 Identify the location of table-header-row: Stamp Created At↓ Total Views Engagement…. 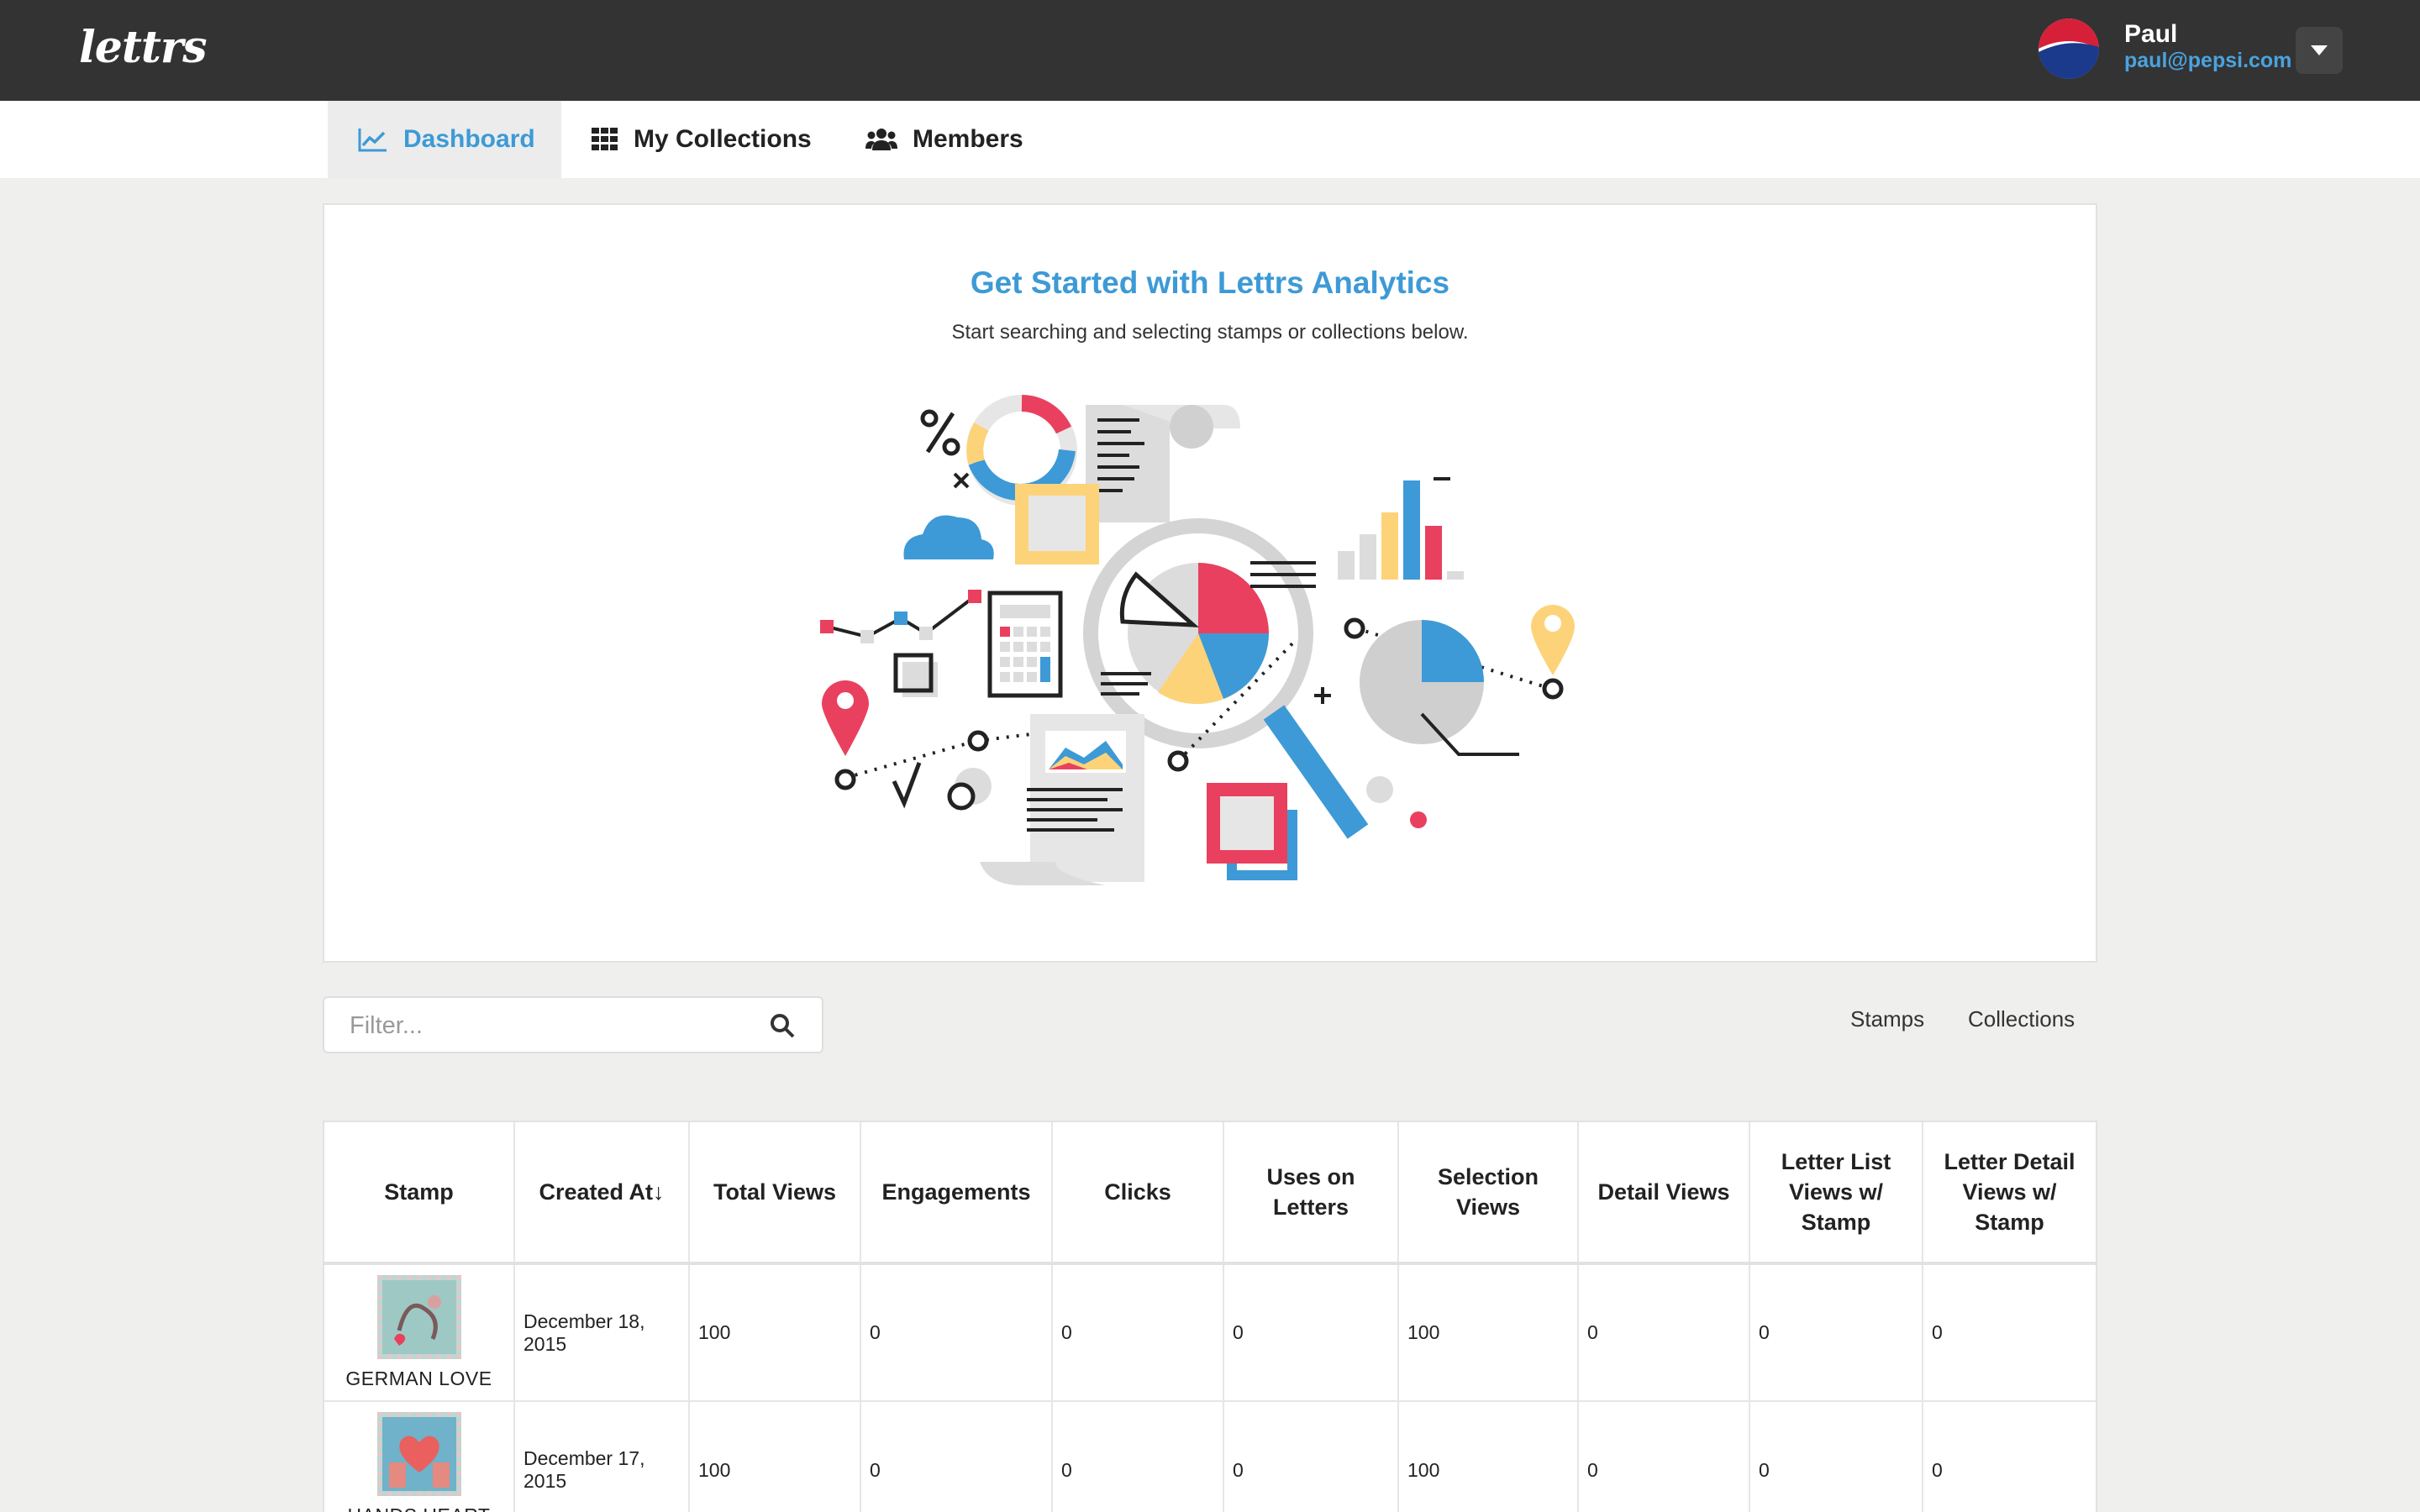
(1210, 1193).